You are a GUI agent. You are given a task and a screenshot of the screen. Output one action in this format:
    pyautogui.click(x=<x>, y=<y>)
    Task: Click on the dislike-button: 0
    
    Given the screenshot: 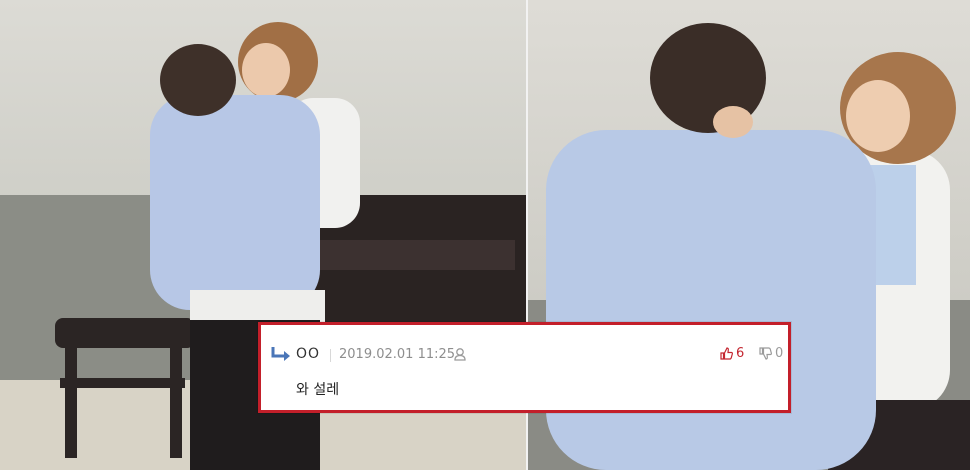 What is the action you would take?
    pyautogui.click(x=771, y=353)
    